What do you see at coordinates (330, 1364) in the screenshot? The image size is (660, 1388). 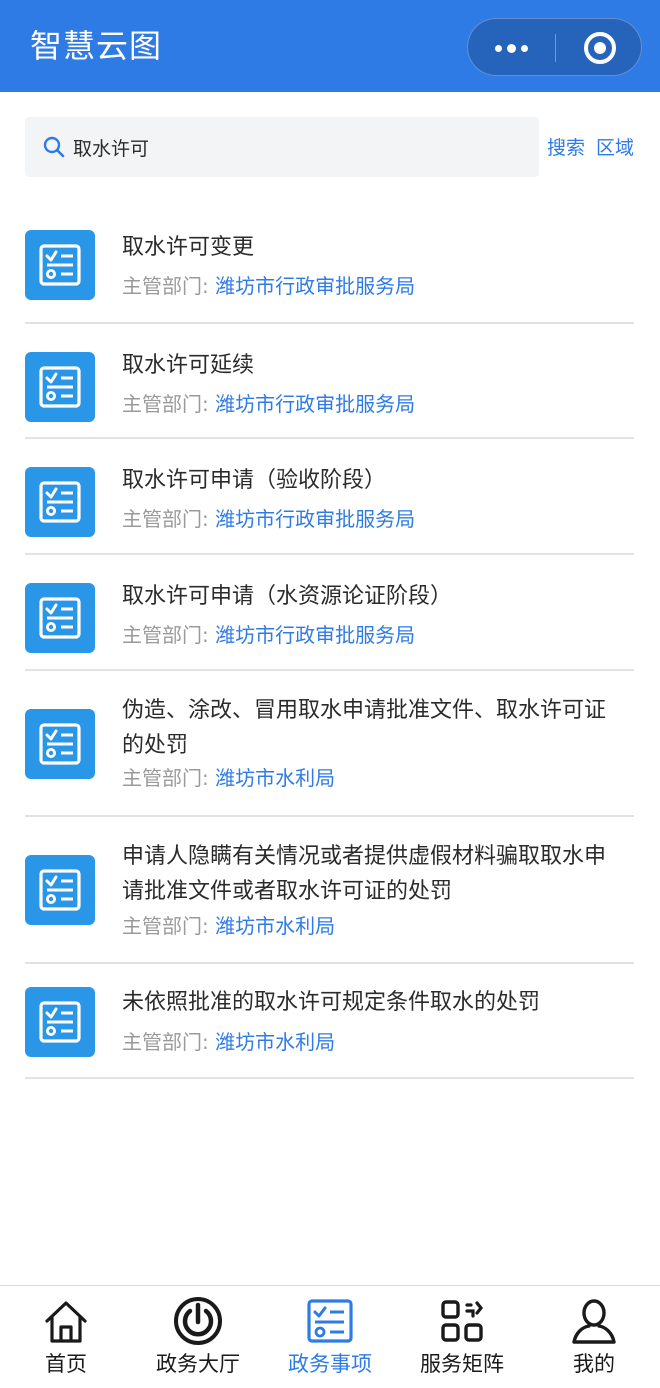 I see `tab-label: 政务事项` at bounding box center [330, 1364].